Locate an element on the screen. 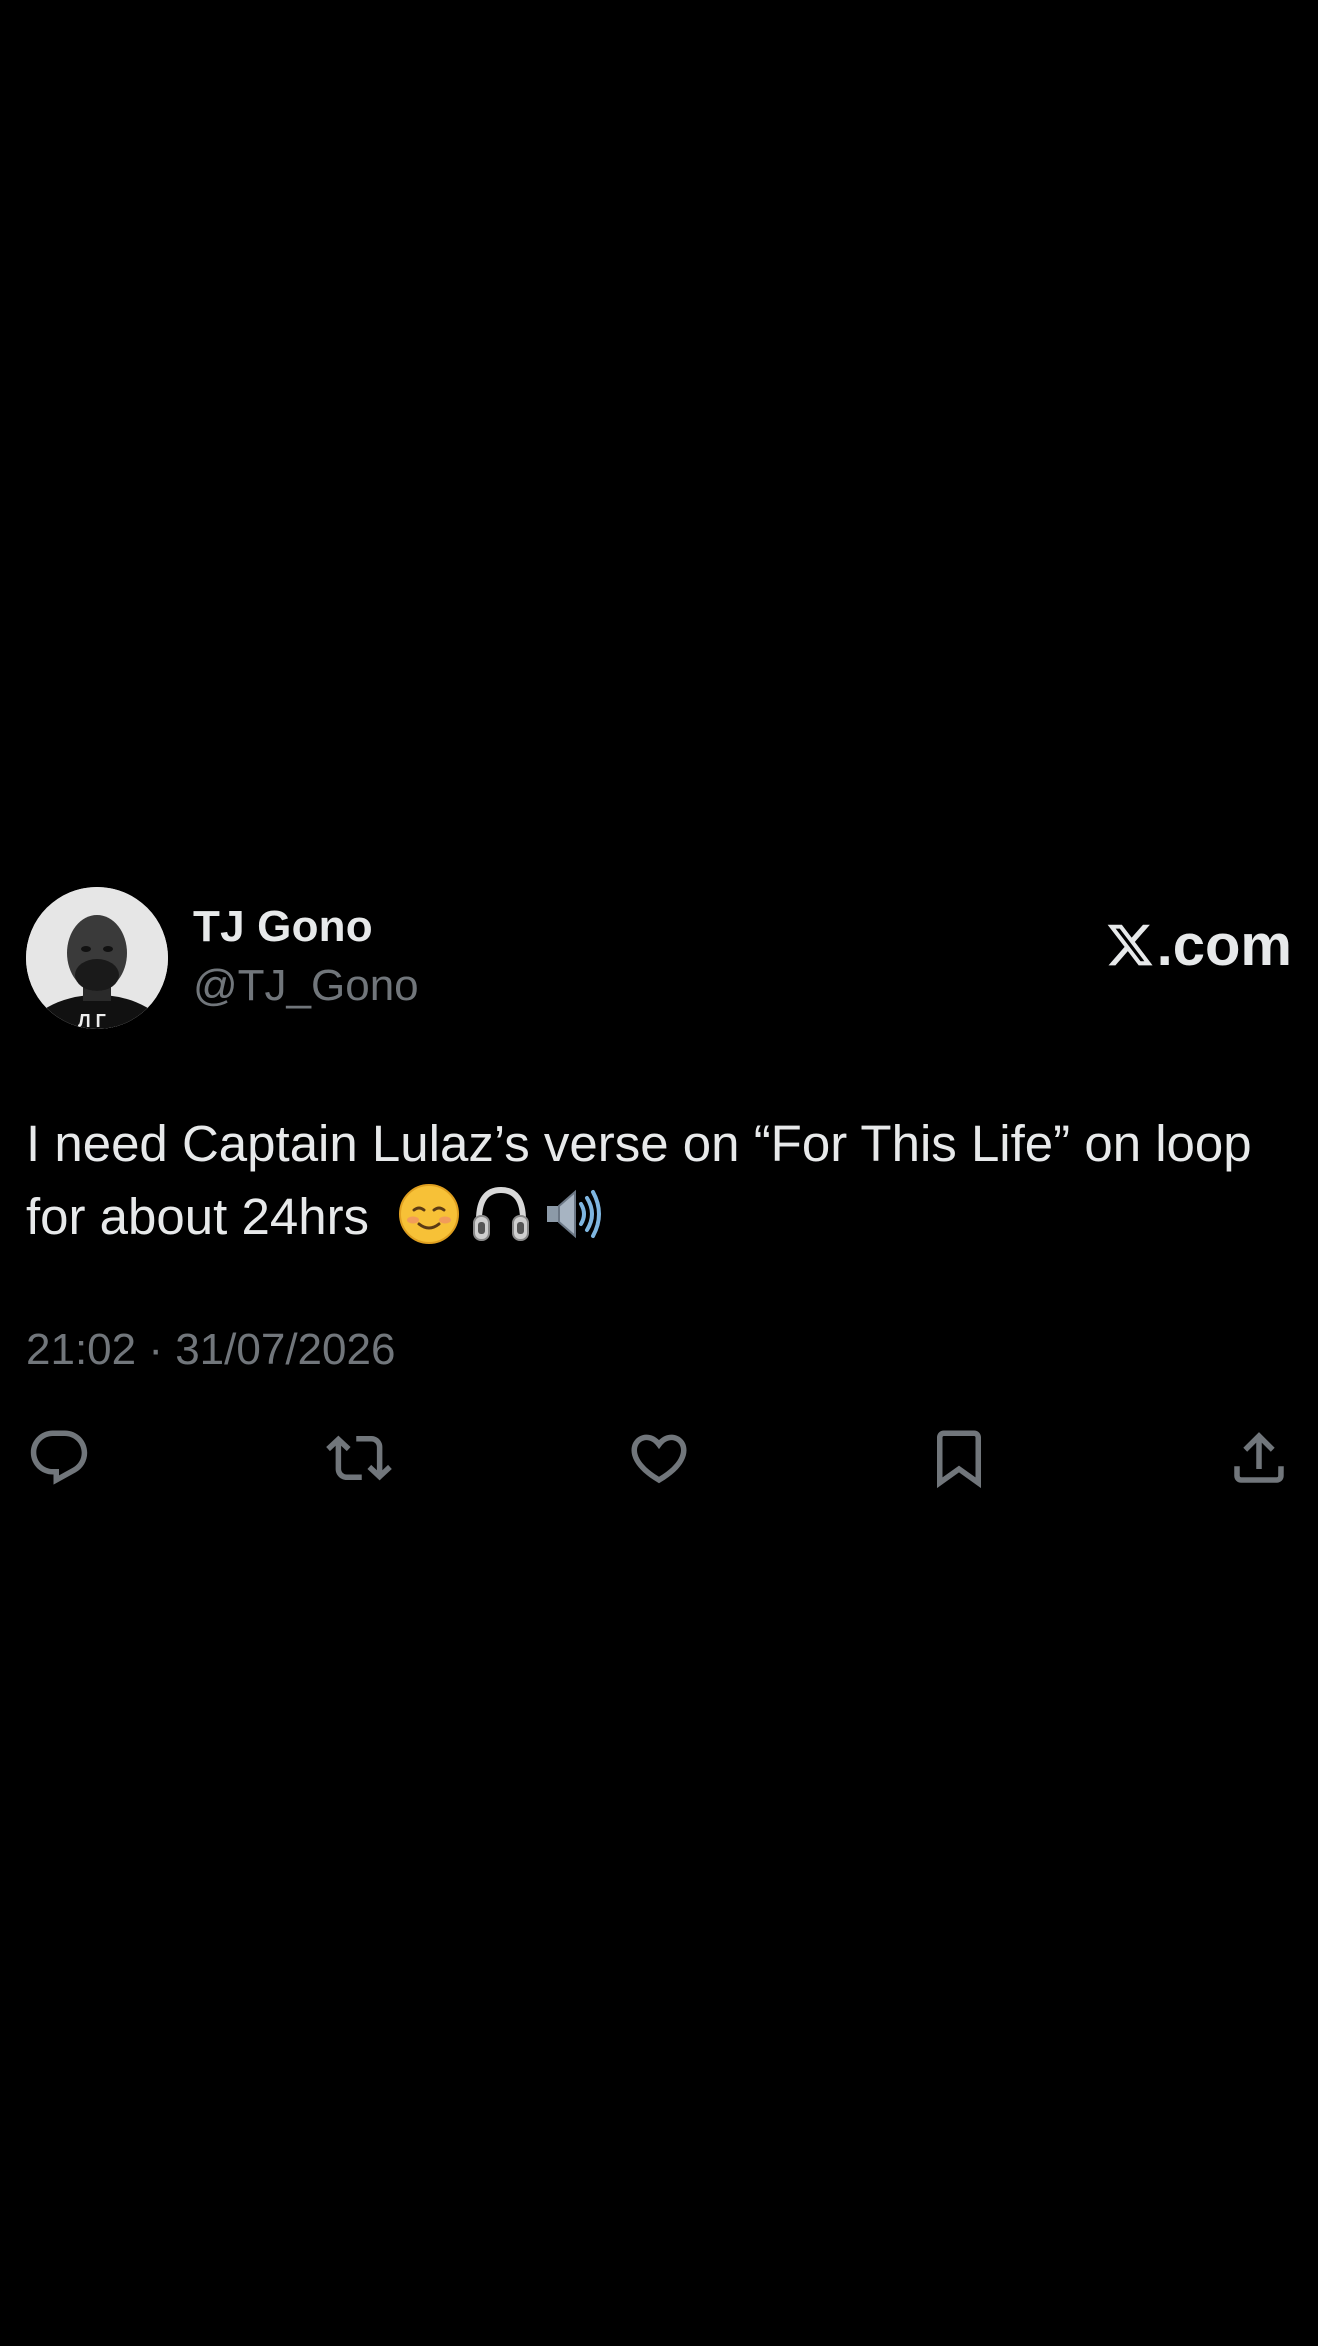 This screenshot has width=1318, height=2346. x-logo-icon is located at coordinates (1131, 945).